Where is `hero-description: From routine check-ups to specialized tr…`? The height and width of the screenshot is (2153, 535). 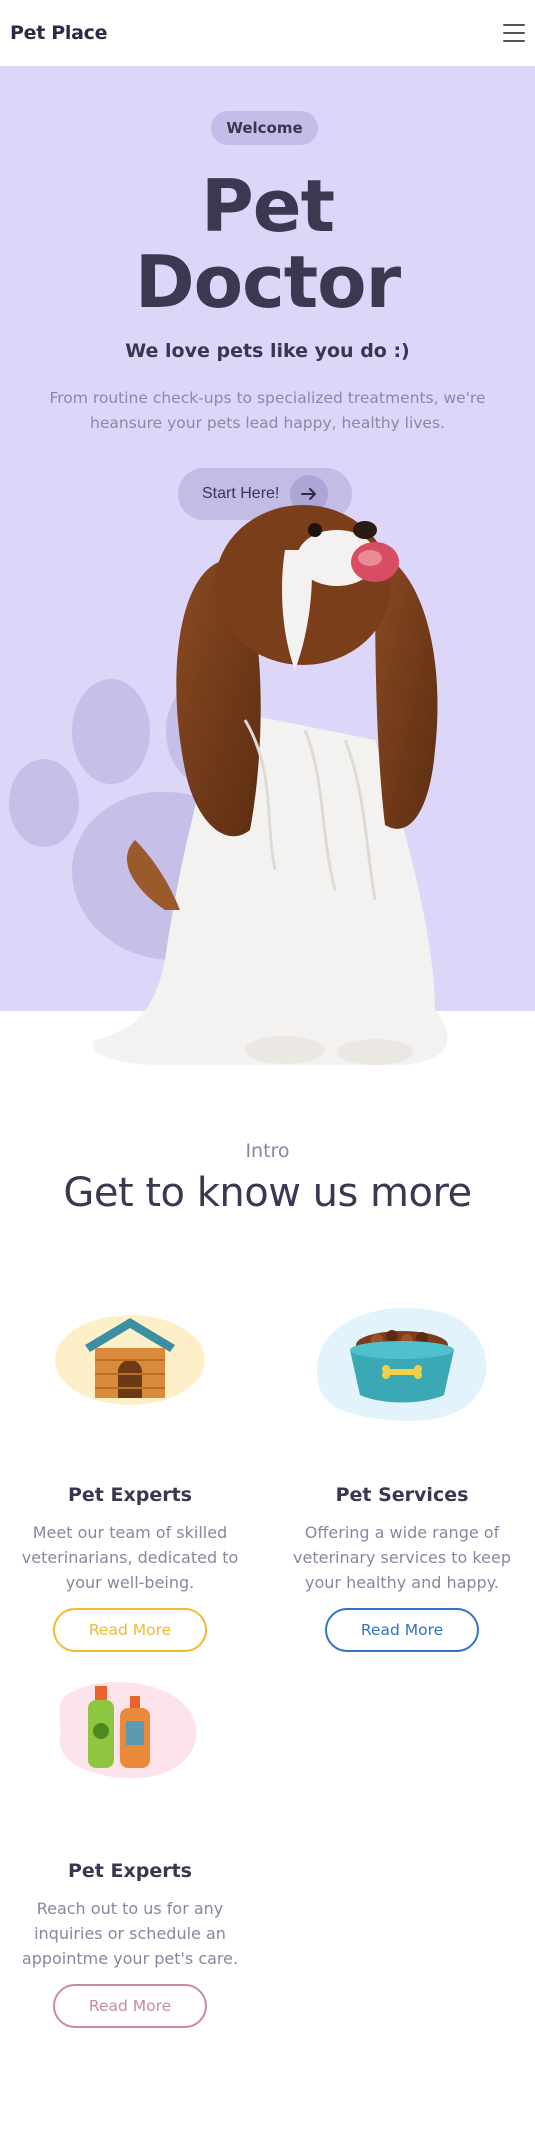
hero-description: From routine check-ups to specialized tr… is located at coordinates (267, 410).